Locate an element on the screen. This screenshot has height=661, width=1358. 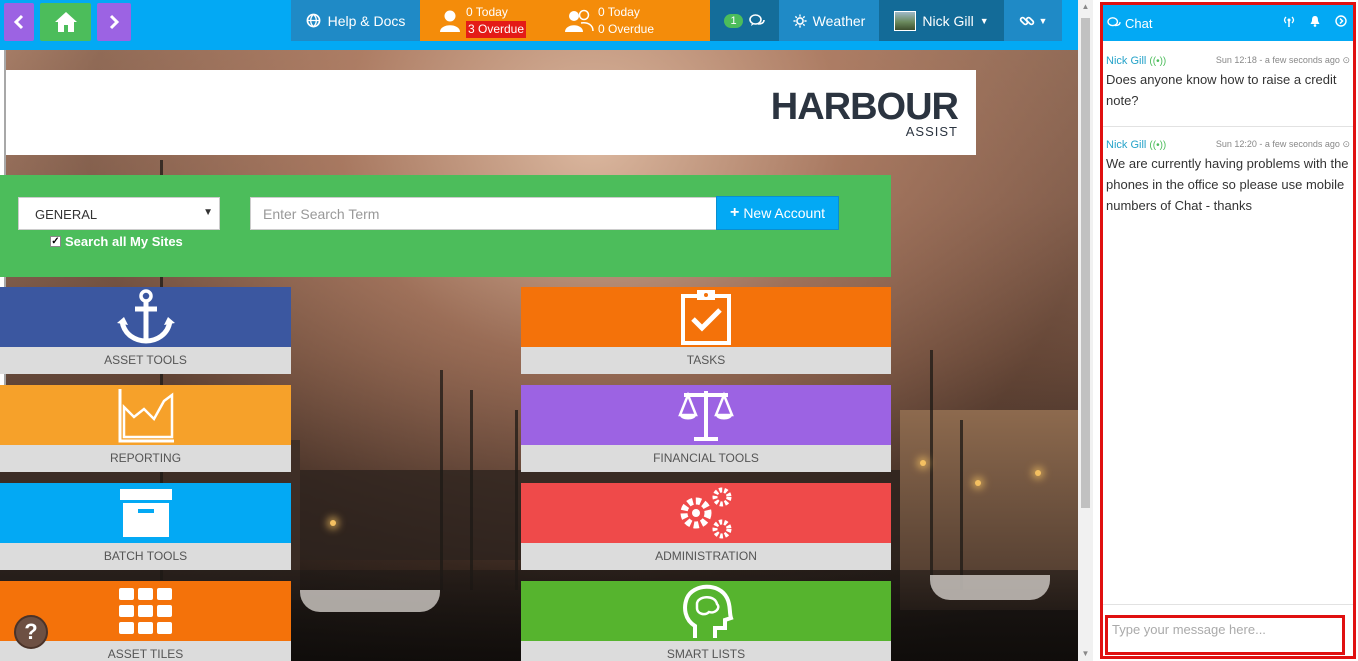
logo-main-text: HARBOUR is located at coordinates (864, 107).